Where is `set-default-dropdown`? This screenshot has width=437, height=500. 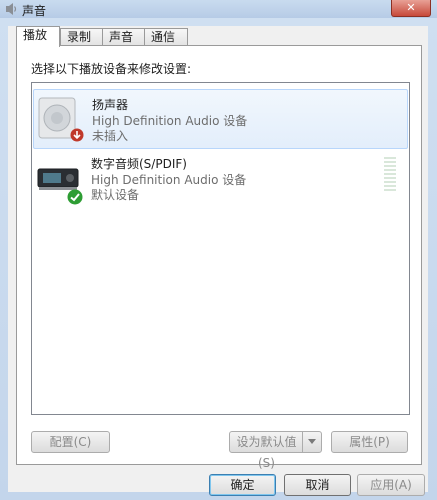 set-default-dropdown is located at coordinates (311, 442).